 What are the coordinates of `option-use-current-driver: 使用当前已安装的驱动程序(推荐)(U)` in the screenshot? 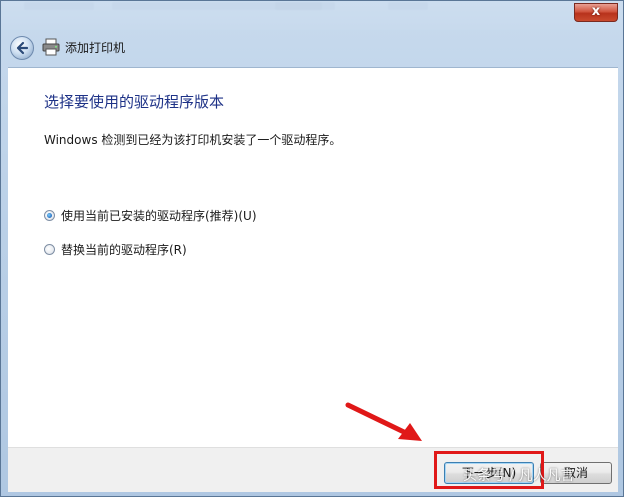 It's located at (150, 215).